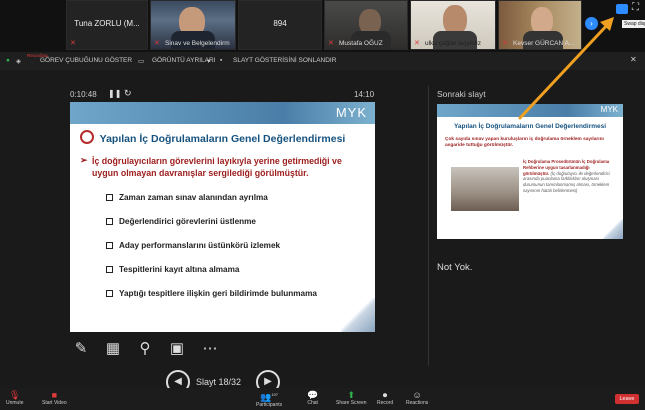 The width and height of the screenshot is (645, 410). What do you see at coordinates (54, 395) in the screenshot?
I see `video-off-icon: ■` at bounding box center [54, 395].